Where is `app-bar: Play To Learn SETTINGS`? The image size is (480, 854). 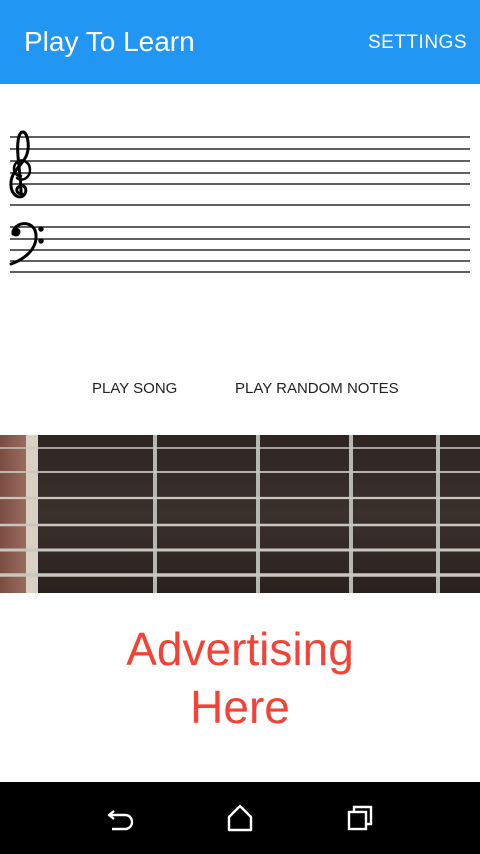 app-bar: Play To Learn SETTINGS is located at coordinates (240, 42).